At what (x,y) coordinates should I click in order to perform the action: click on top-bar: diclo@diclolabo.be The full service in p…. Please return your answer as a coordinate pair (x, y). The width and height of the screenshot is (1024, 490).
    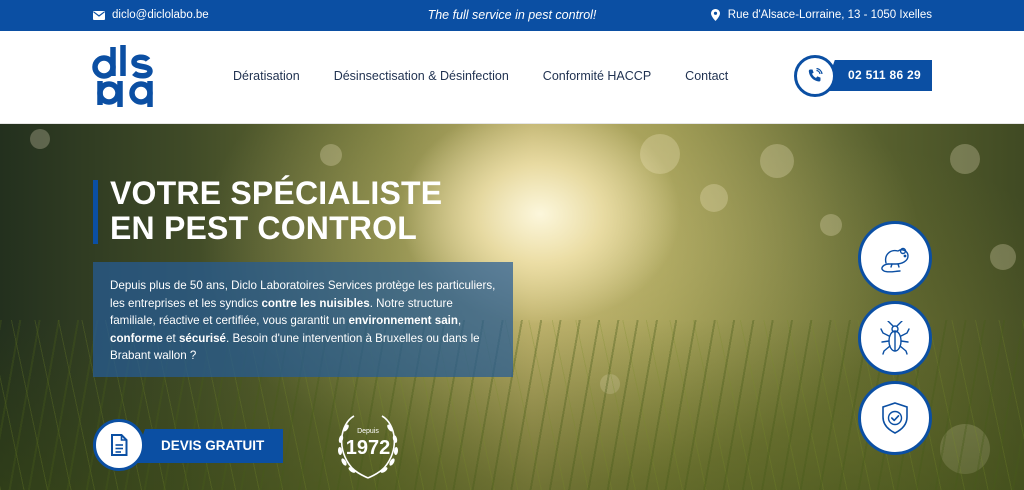
    Looking at the image, I should click on (512, 15).